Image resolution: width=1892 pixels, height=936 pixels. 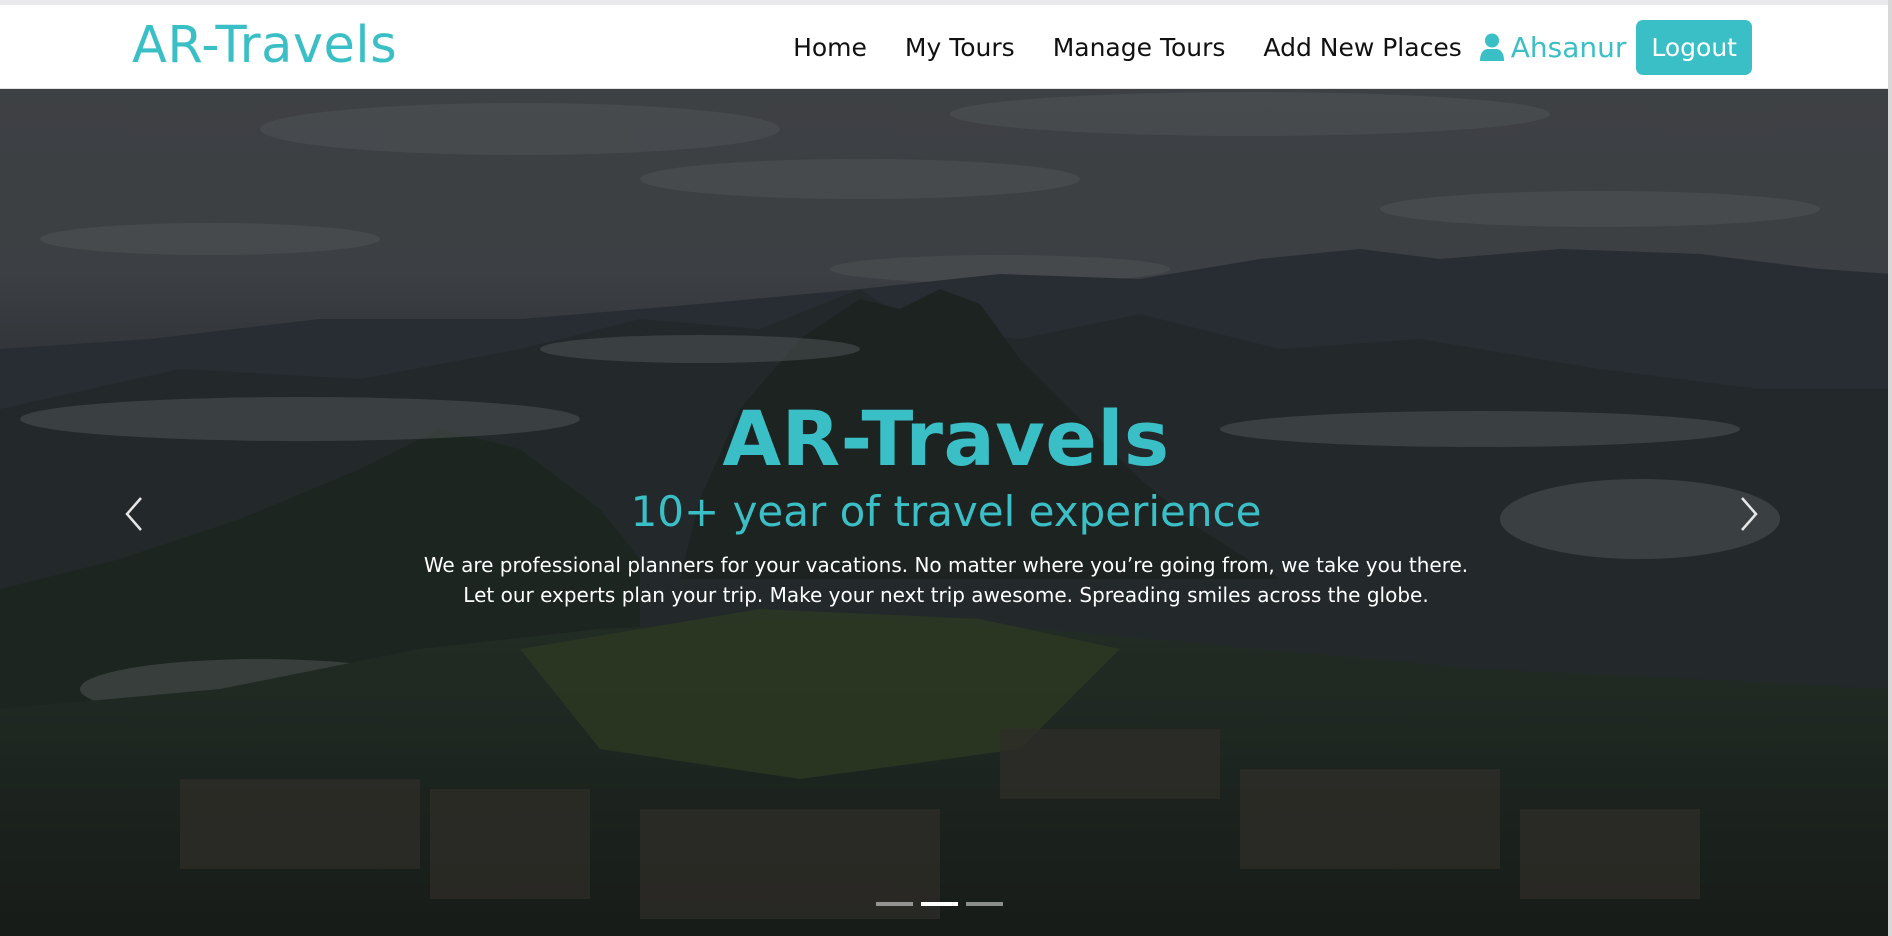 I want to click on carousel-prev-button, so click(x=135, y=514).